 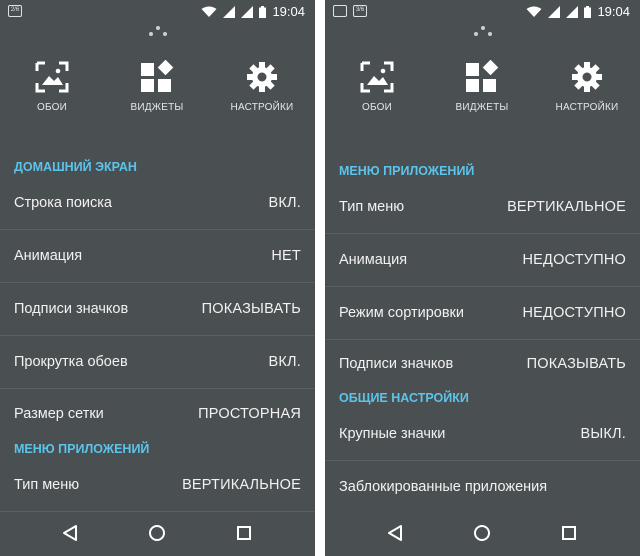 I want to click on setting-title: Режим сортировки, so click(x=401, y=313).